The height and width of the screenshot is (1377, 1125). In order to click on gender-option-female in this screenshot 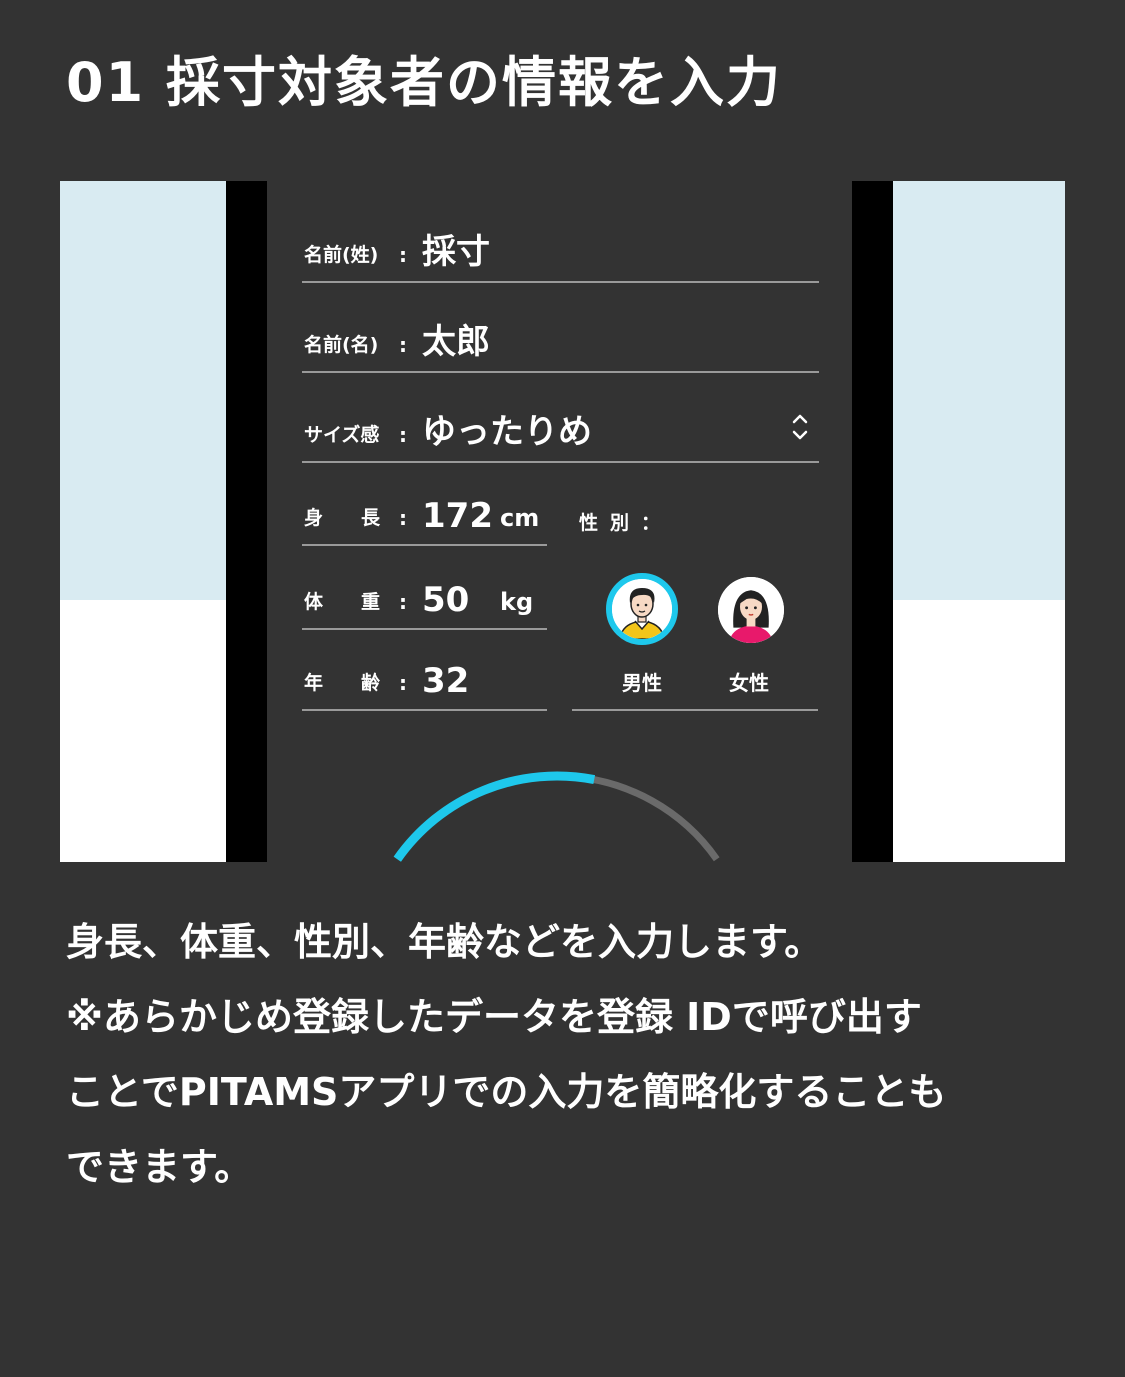, I will do `click(751, 610)`.